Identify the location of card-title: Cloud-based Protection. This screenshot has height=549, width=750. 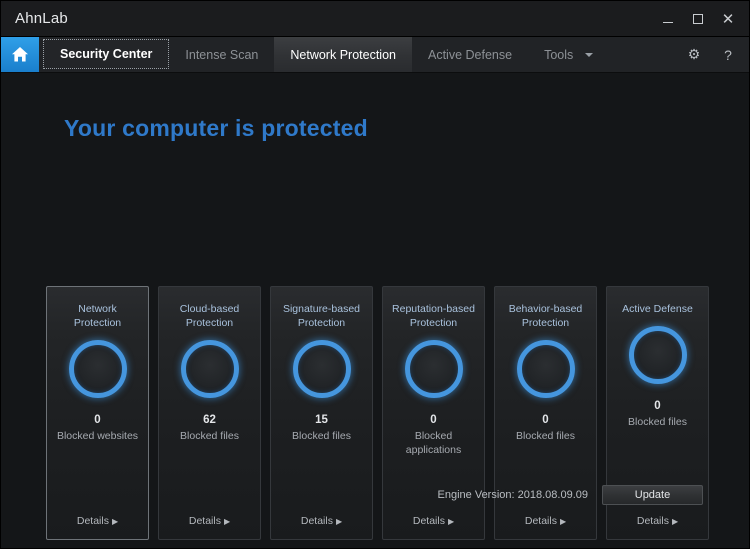
(209, 316).